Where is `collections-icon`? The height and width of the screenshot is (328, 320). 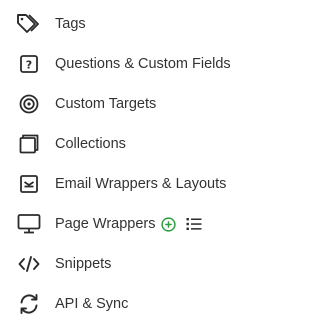
collections-icon is located at coordinates (29, 144).